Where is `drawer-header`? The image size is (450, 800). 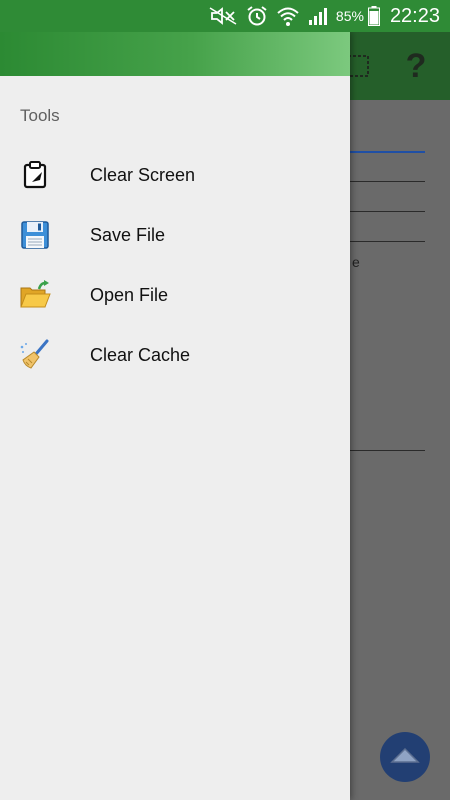
drawer-header is located at coordinates (175, 54).